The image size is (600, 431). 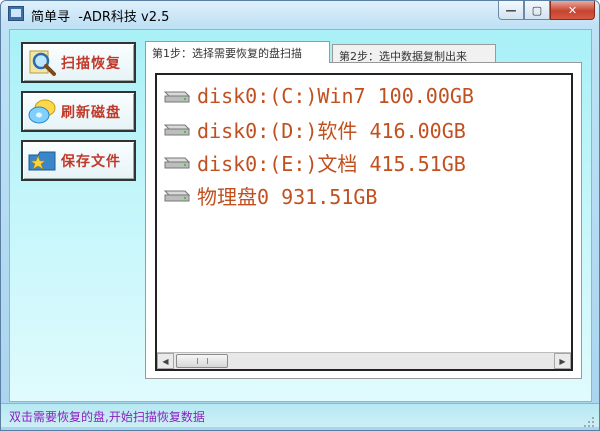 I want to click on disk-label: disk0:(D:)软件 416.00GB, so click(x=331, y=130).